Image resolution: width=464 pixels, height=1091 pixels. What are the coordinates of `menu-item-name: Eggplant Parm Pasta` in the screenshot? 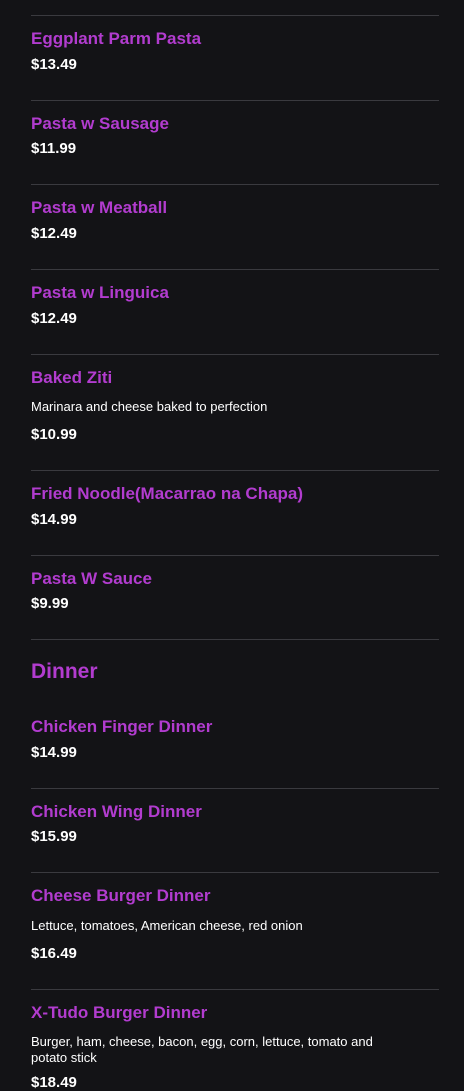 It's located at (116, 39).